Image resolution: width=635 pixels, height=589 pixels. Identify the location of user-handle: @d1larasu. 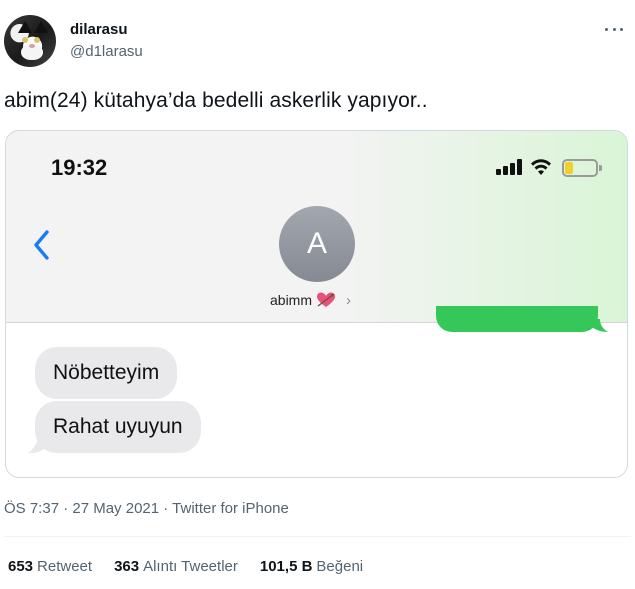
(106, 51).